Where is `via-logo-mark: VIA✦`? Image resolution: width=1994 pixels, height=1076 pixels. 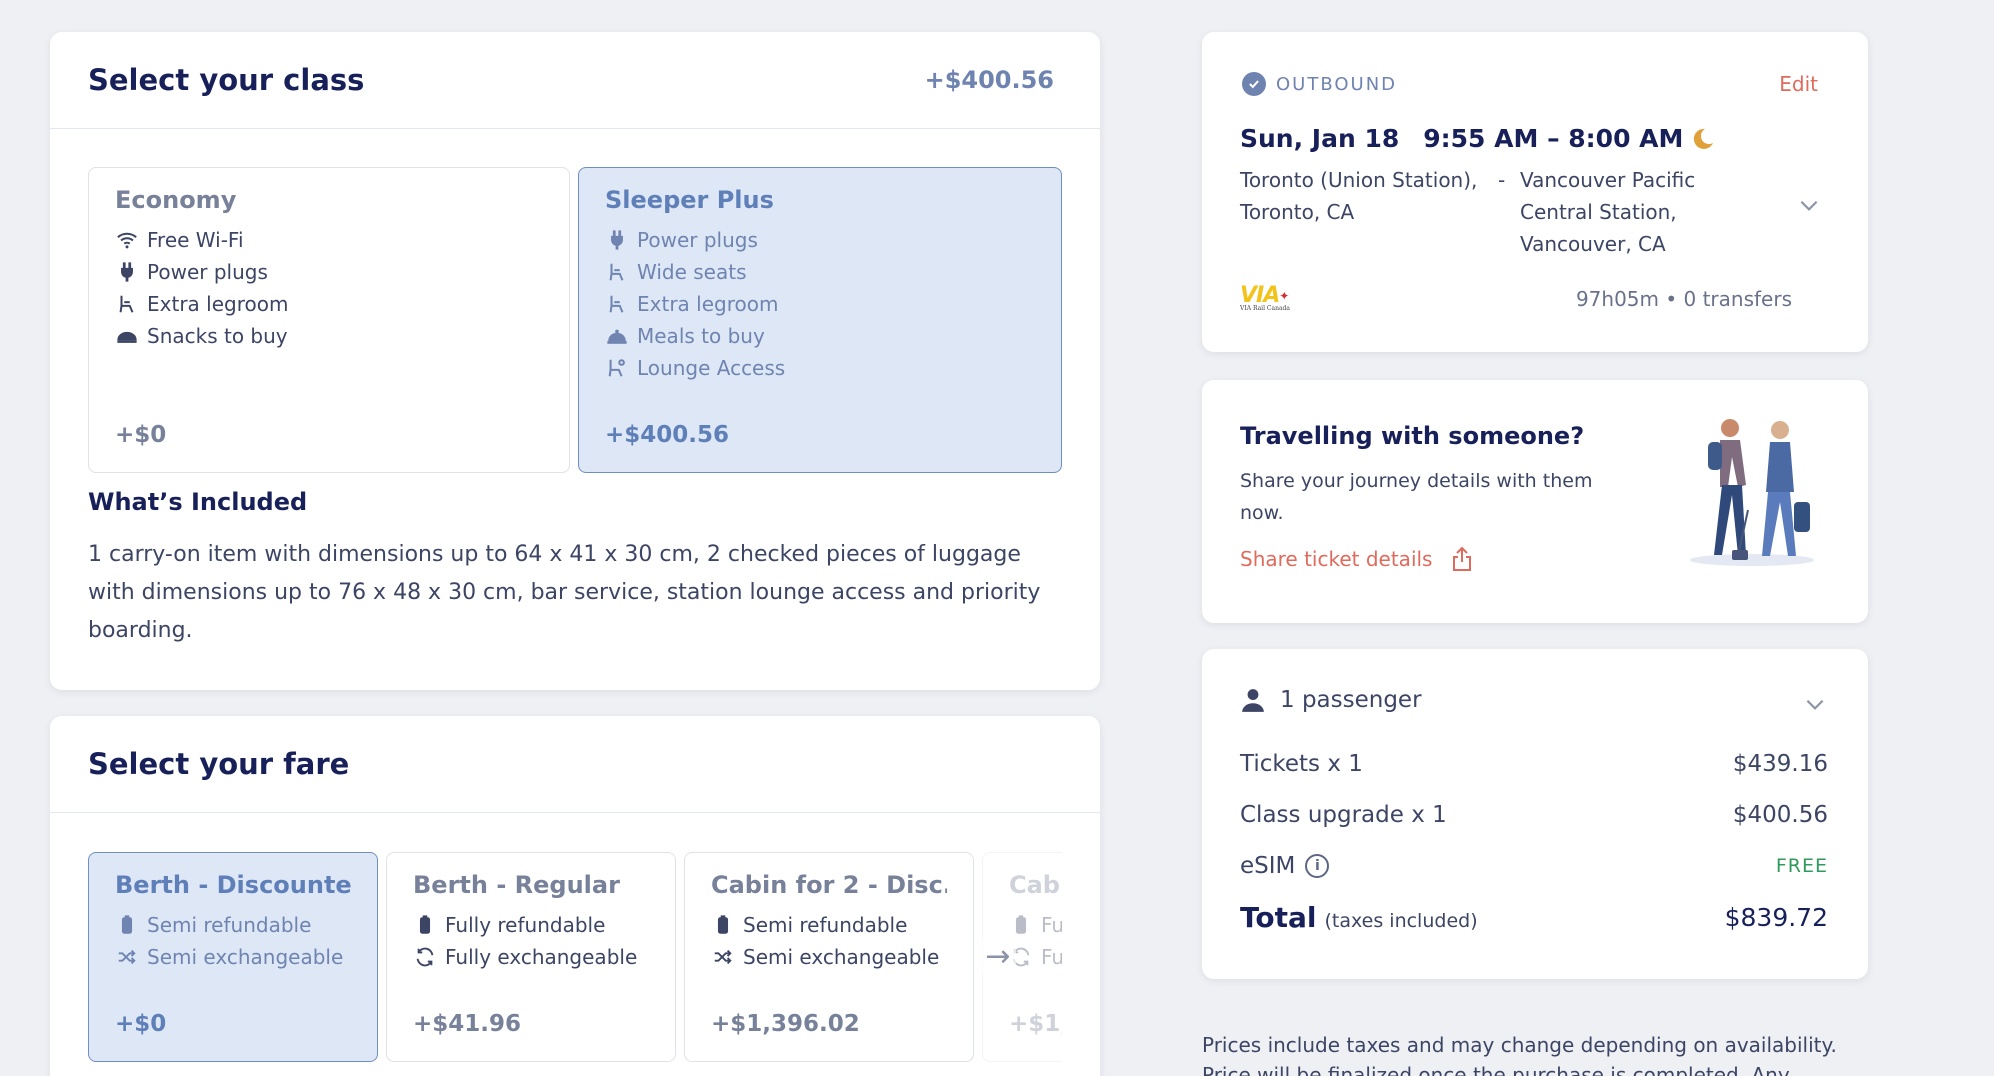
via-logo-mark: VIA✦ is located at coordinates (1270, 296).